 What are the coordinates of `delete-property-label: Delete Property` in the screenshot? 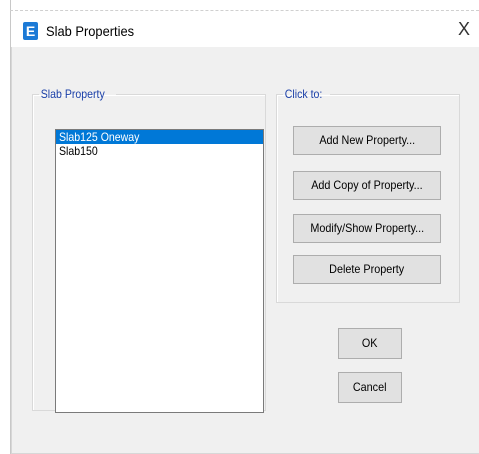 It's located at (367, 269).